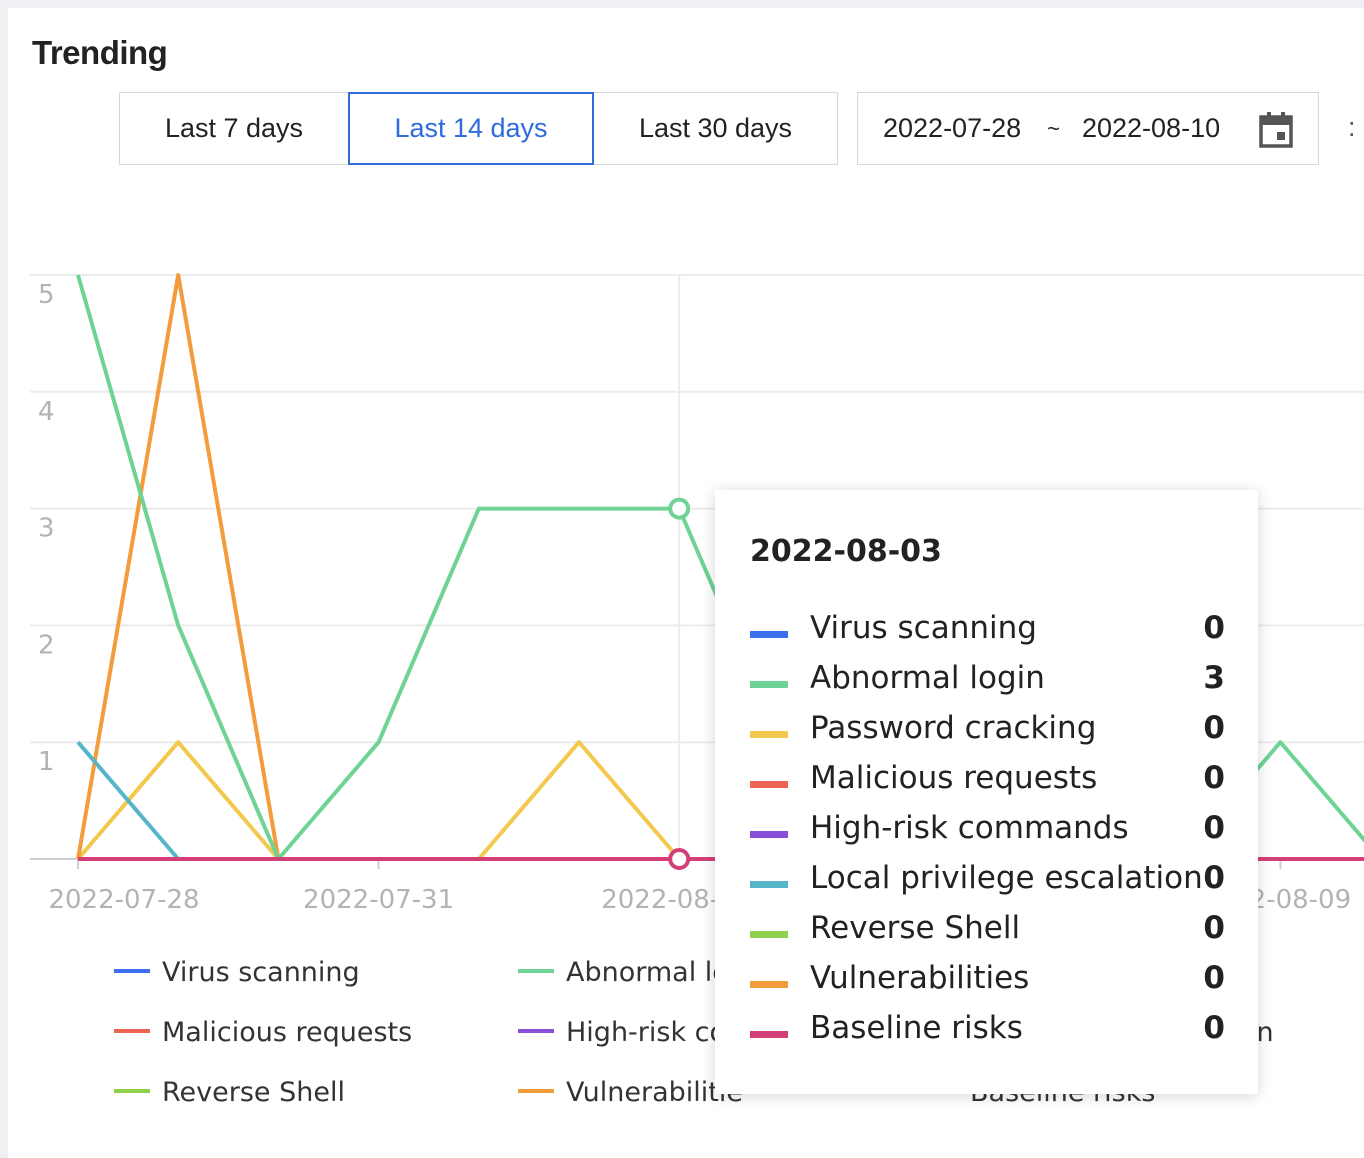 The height and width of the screenshot is (1158, 1364). Describe the element at coordinates (846, 551) in the screenshot. I see `tooltip-date: 2022-08-03` at that location.